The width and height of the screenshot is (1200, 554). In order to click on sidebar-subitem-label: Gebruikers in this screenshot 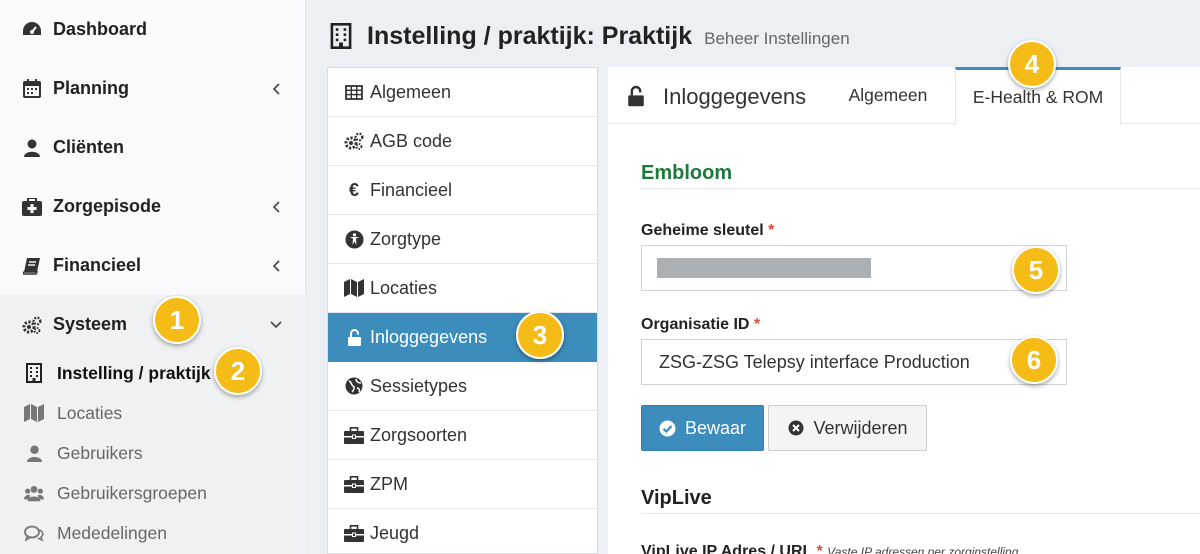, I will do `click(100, 452)`.